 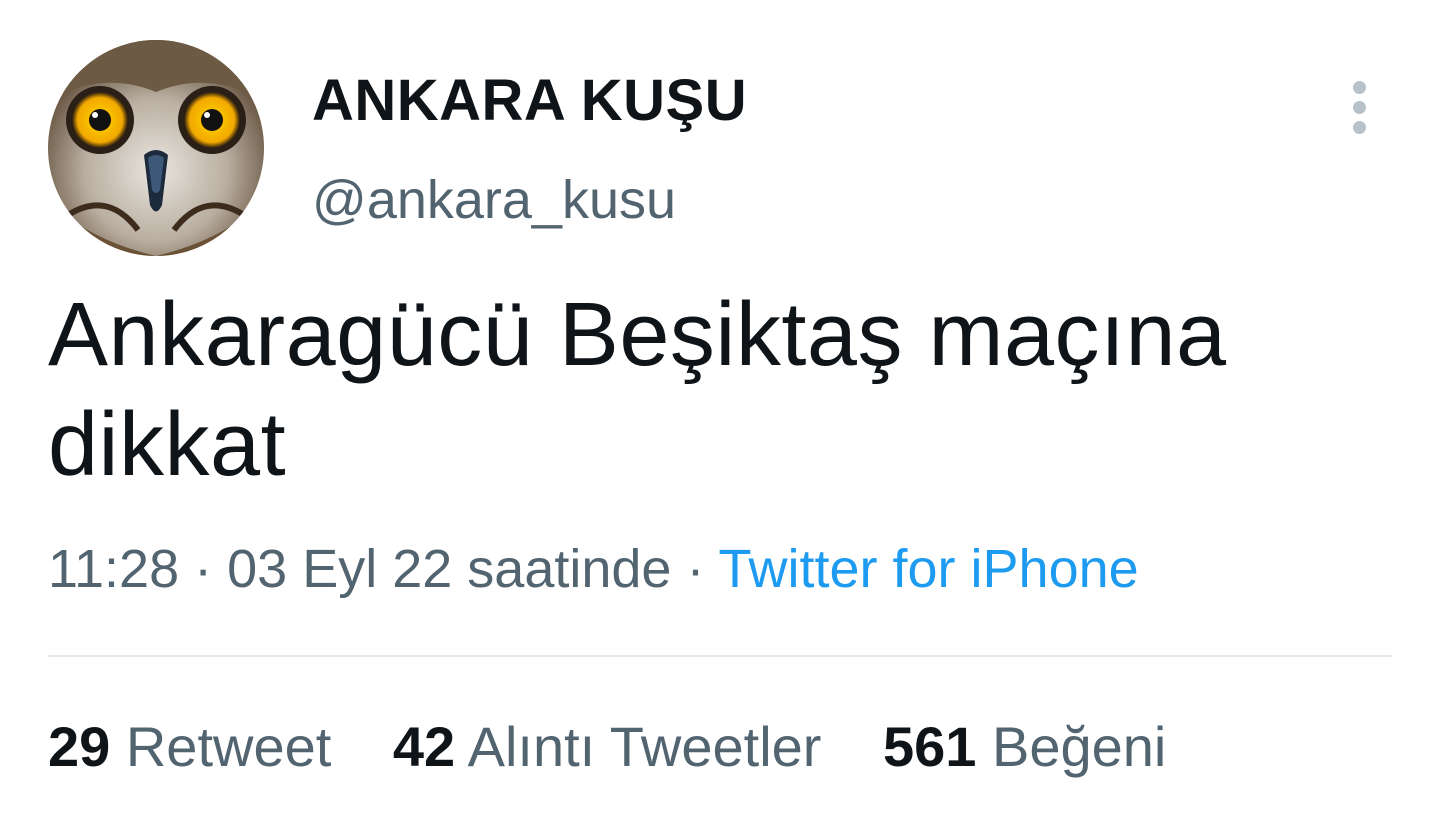 I want to click on user-handle: @ankara_kusu, so click(x=494, y=200).